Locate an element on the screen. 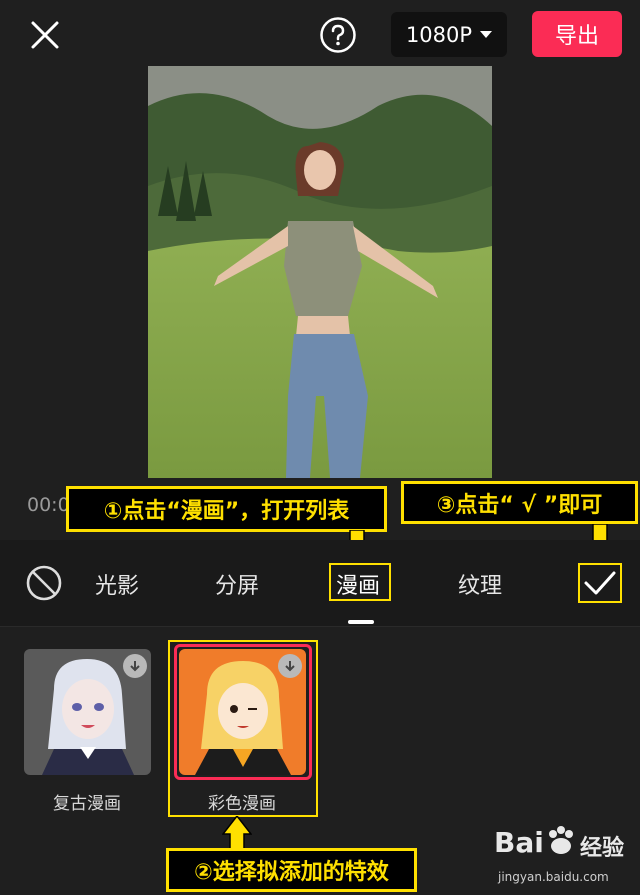 The image size is (640, 895). paw-icon is located at coordinates (561, 840).